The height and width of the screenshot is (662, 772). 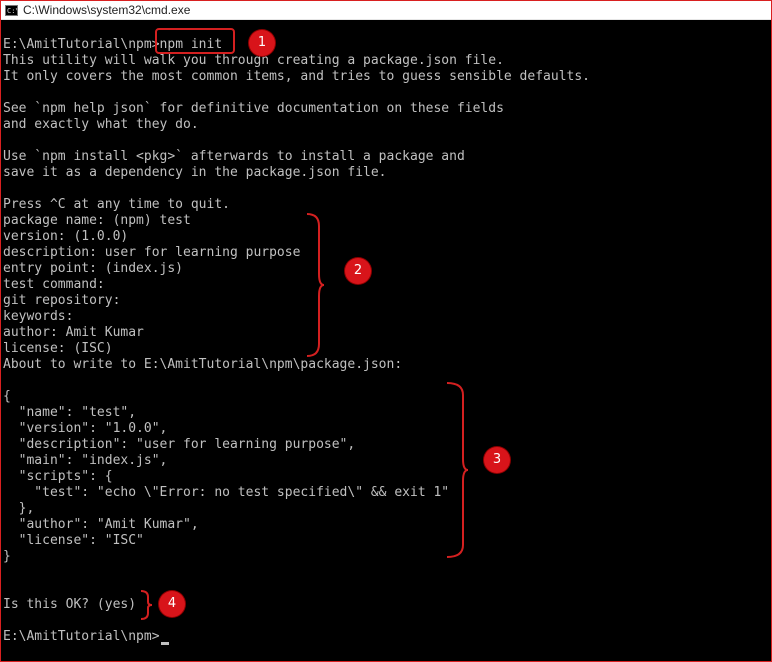 What do you see at coordinates (497, 460) in the screenshot?
I see `annotation-badge-3: 3` at bounding box center [497, 460].